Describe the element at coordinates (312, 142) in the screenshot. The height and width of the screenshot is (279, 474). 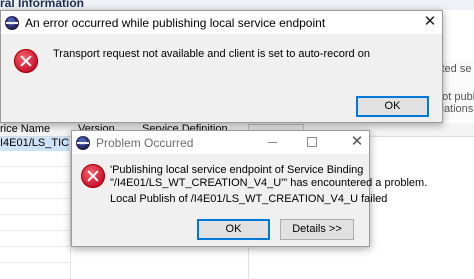
I see `maximize-icon` at that location.